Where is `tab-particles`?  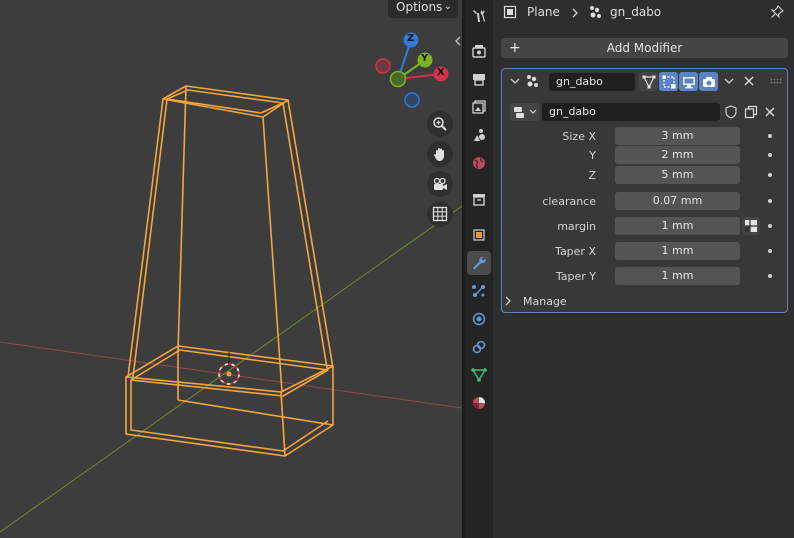
tab-particles is located at coordinates (479, 291).